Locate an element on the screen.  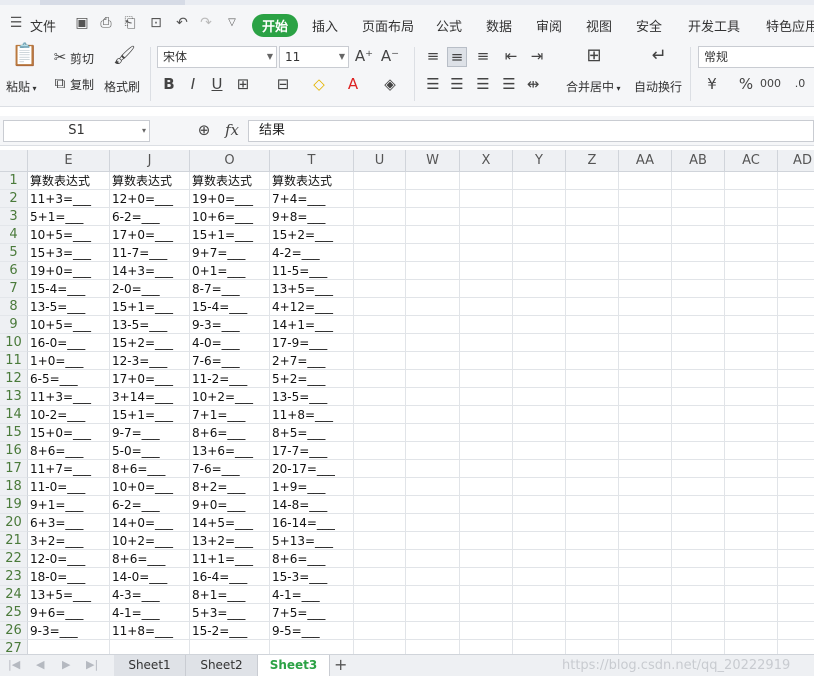
tab-page-layout: 页面布局 is located at coordinates (388, 25).